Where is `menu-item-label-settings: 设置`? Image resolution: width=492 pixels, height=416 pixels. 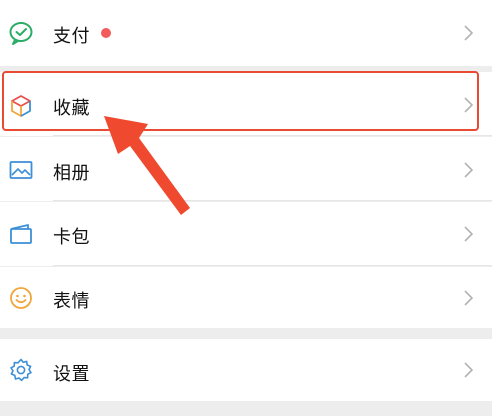 menu-item-label-settings: 设置 is located at coordinates (71, 374).